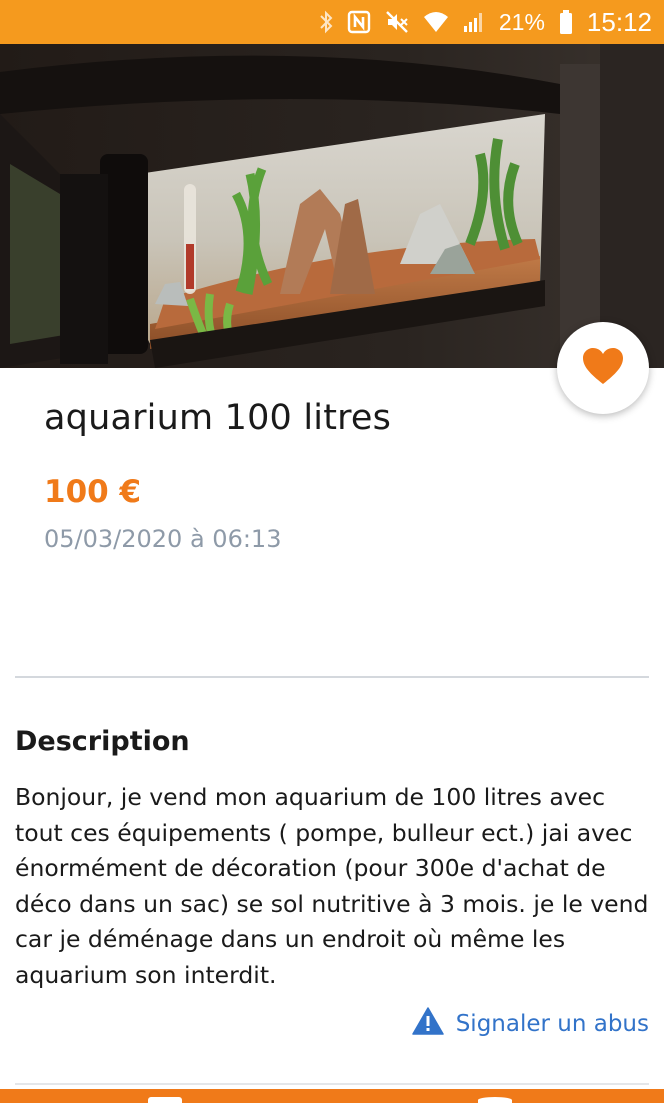  What do you see at coordinates (332, 1096) in the screenshot?
I see `bottom-action-bar` at bounding box center [332, 1096].